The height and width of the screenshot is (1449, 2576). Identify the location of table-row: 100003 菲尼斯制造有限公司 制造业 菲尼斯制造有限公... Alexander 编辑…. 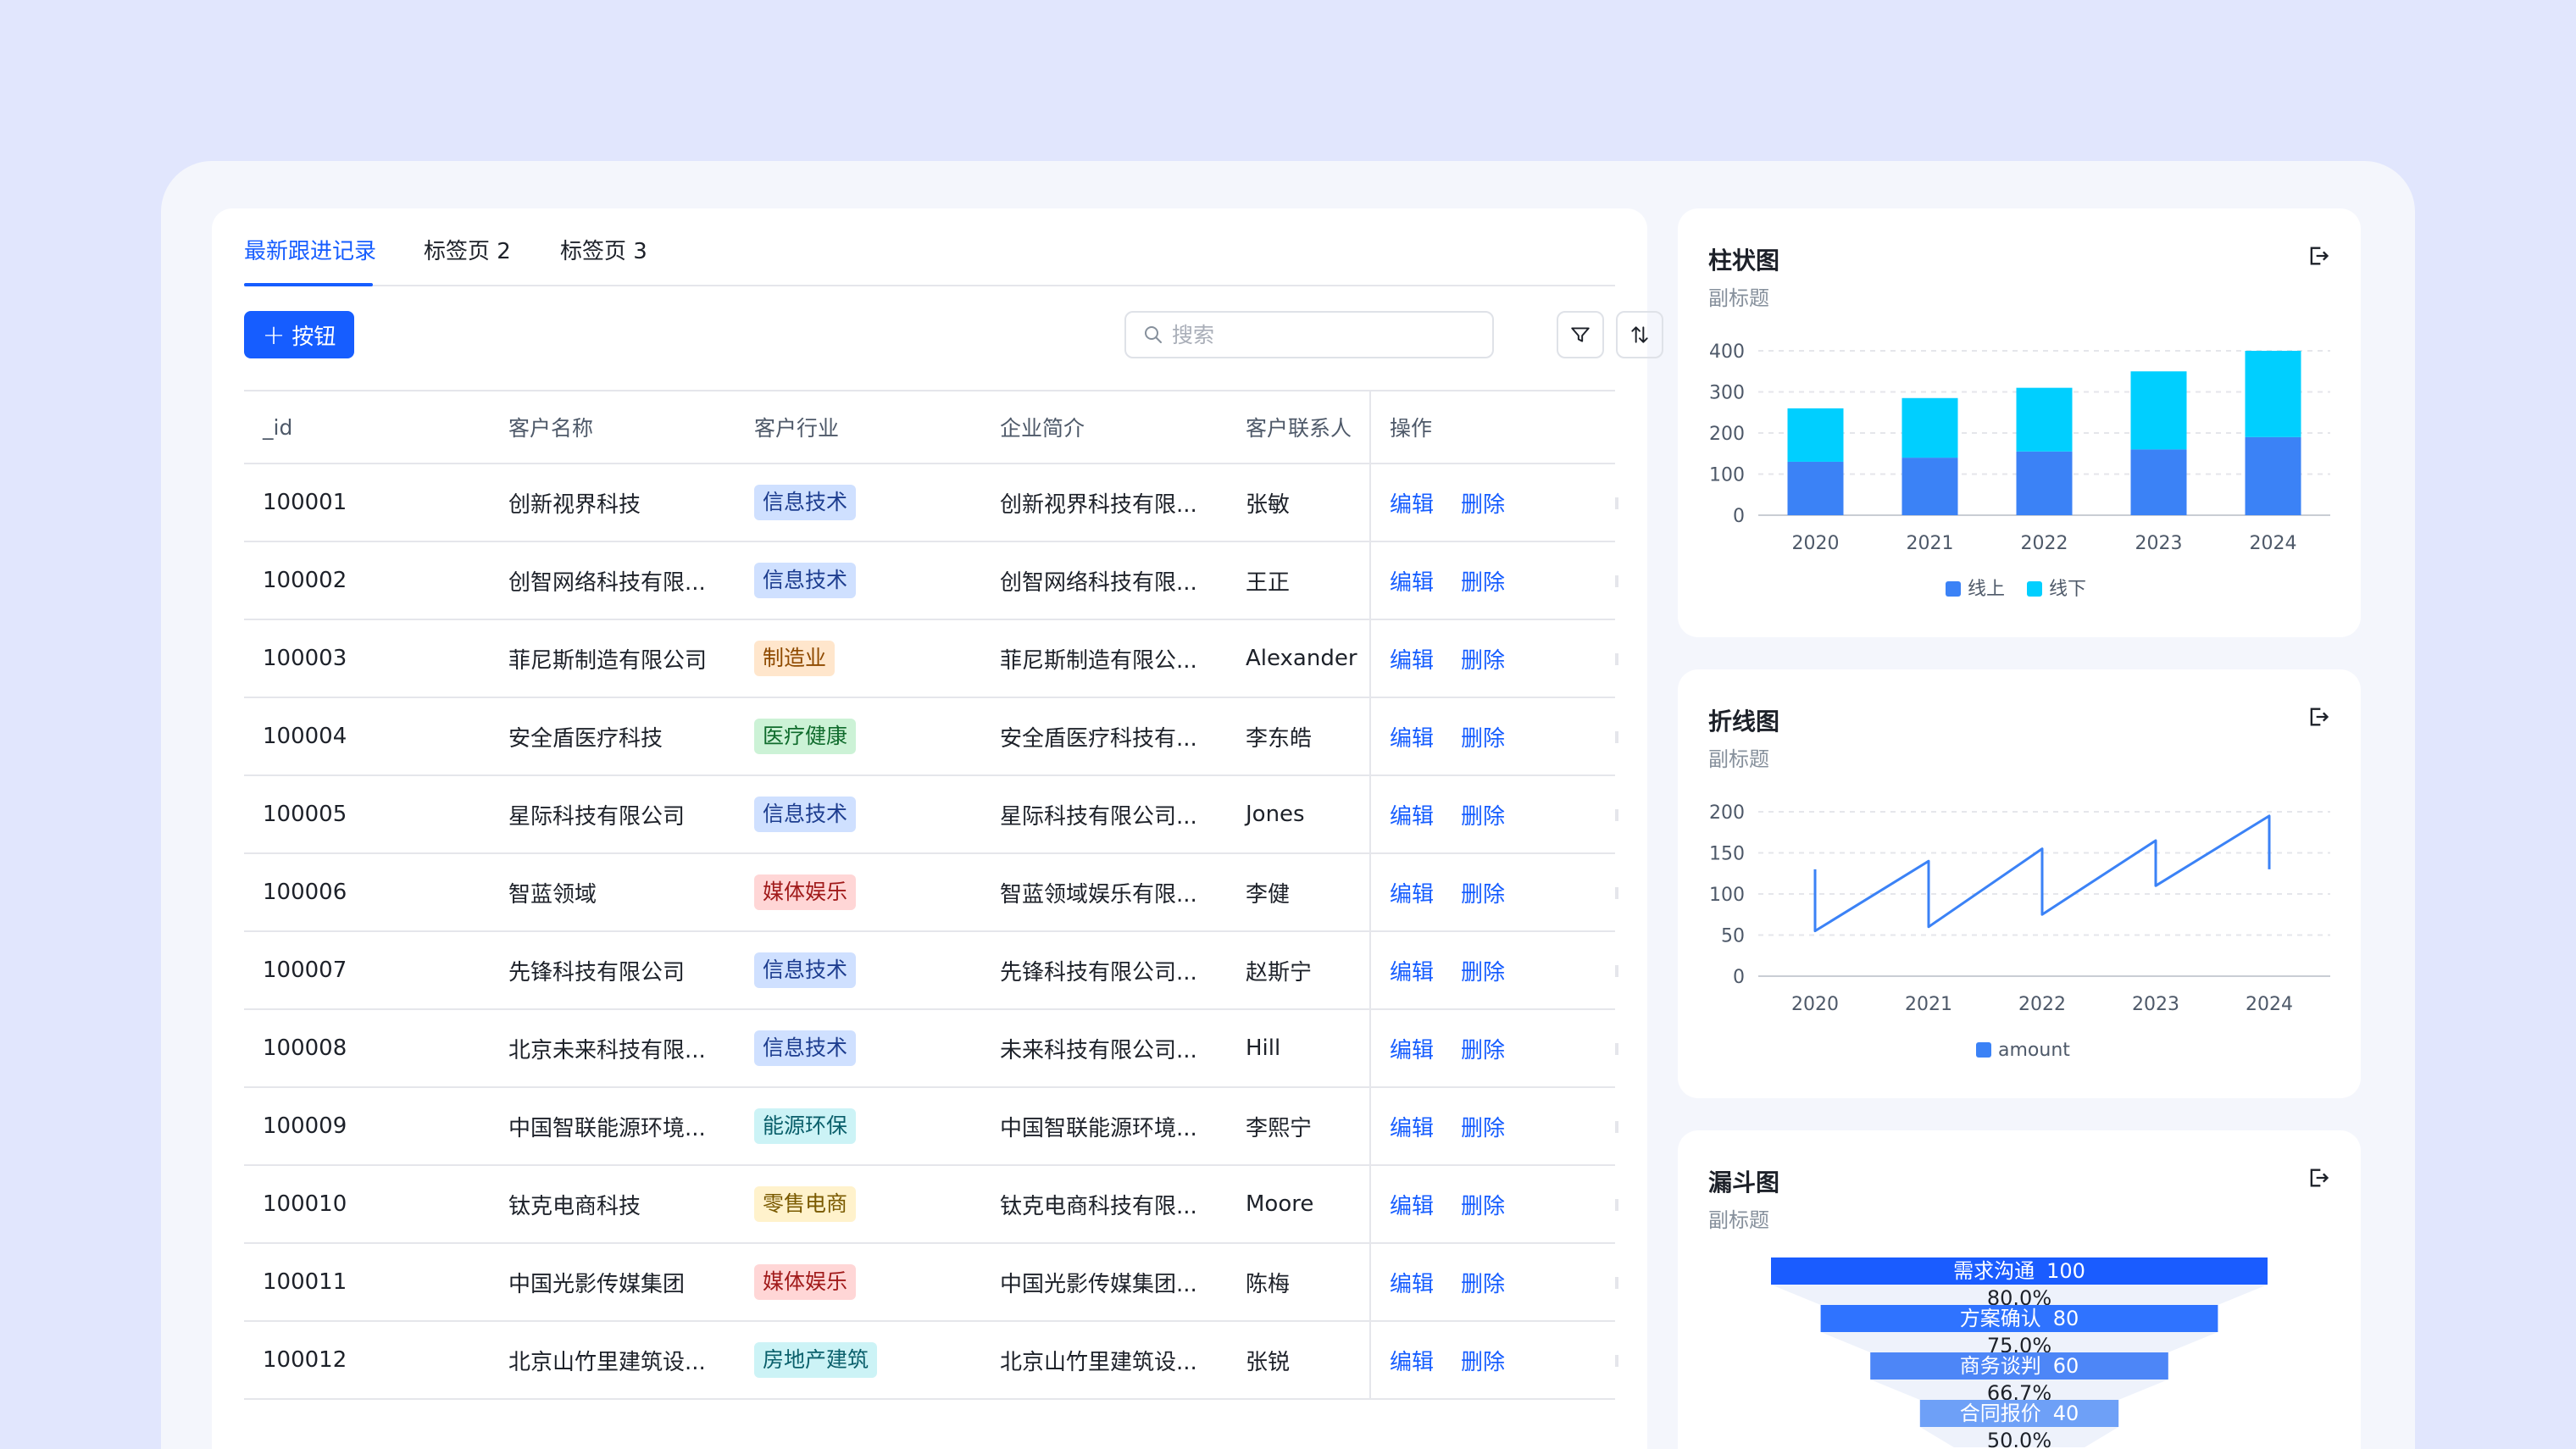
(931, 659).